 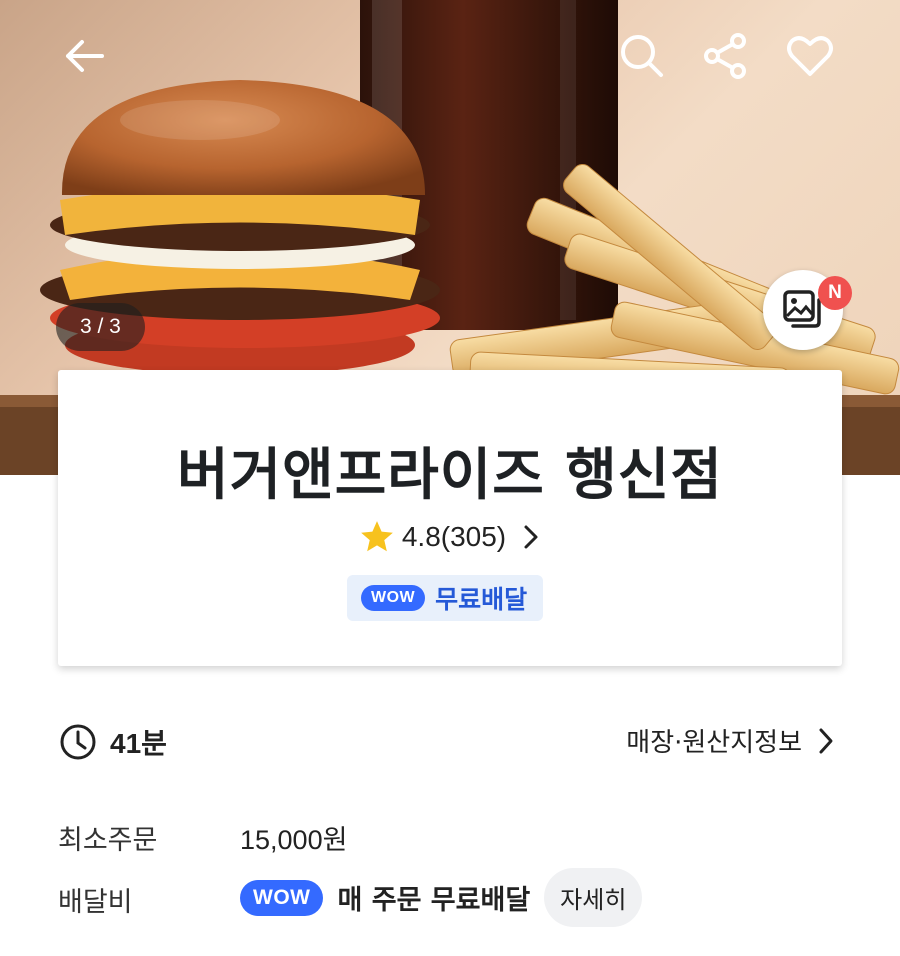 What do you see at coordinates (593, 897) in the screenshot?
I see `detail-button: 자세히` at bounding box center [593, 897].